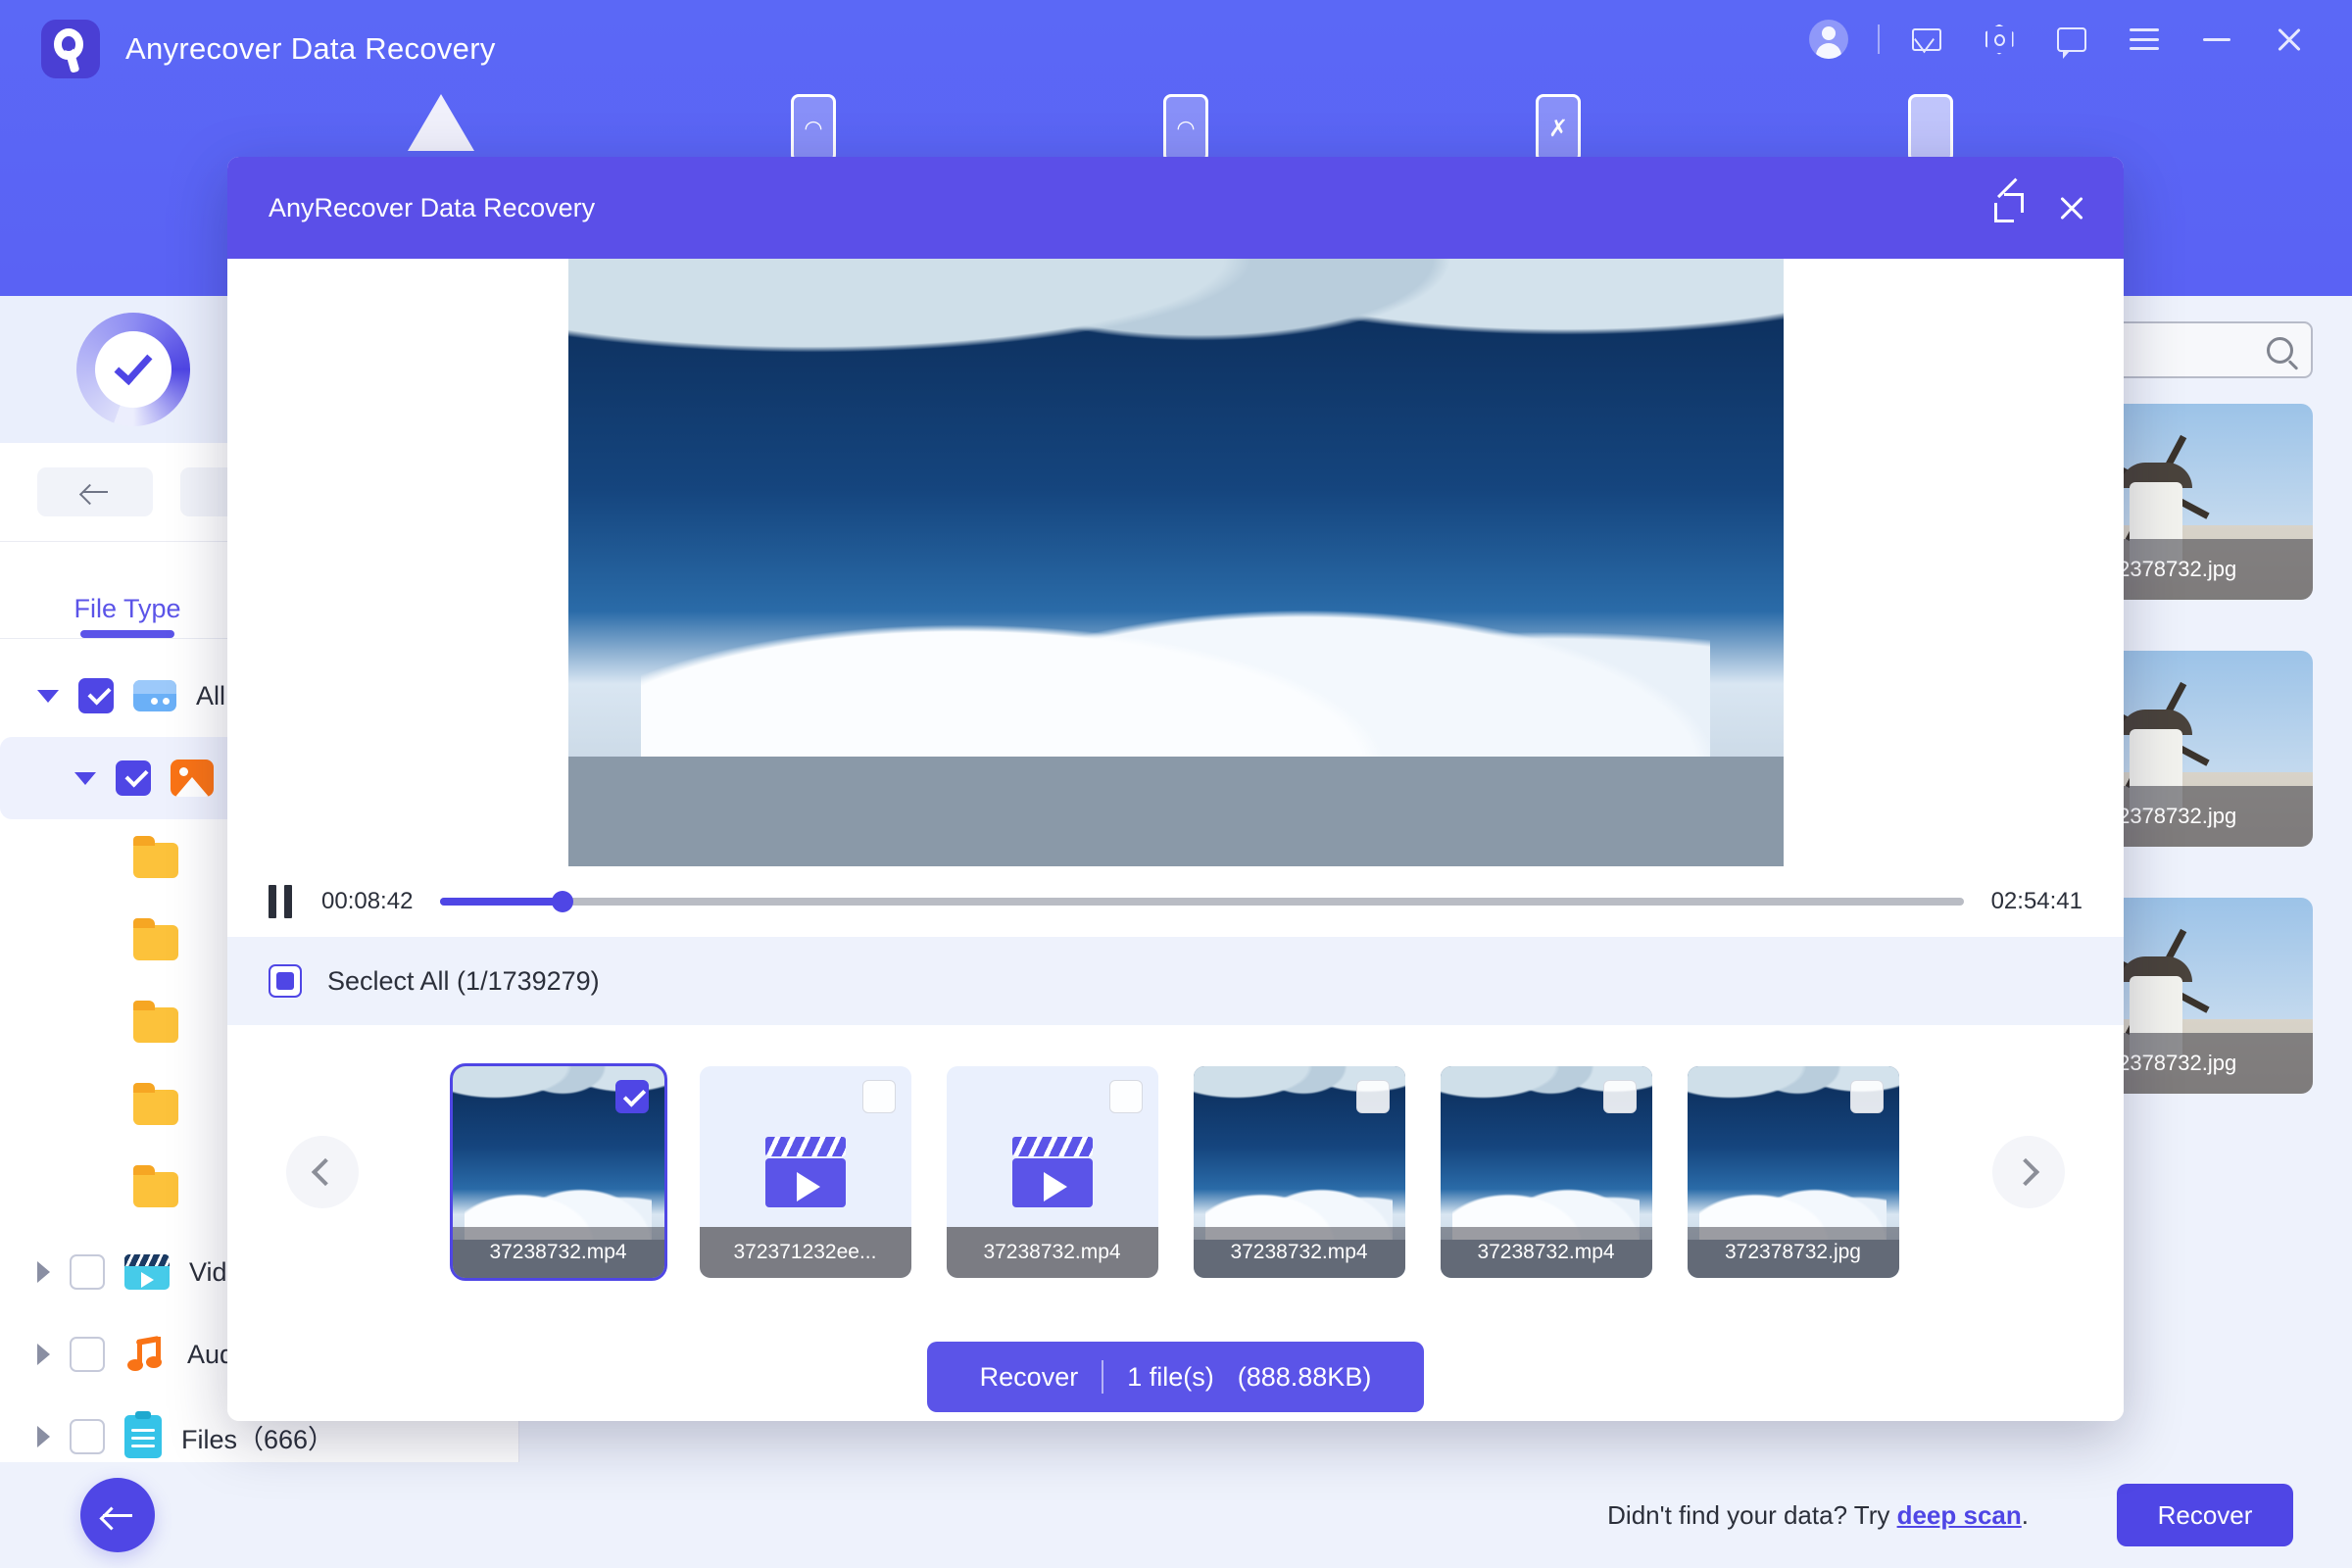  Describe the element at coordinates (1175, 981) in the screenshot. I see `select-all-row: Seclect All (1/1739279)` at that location.